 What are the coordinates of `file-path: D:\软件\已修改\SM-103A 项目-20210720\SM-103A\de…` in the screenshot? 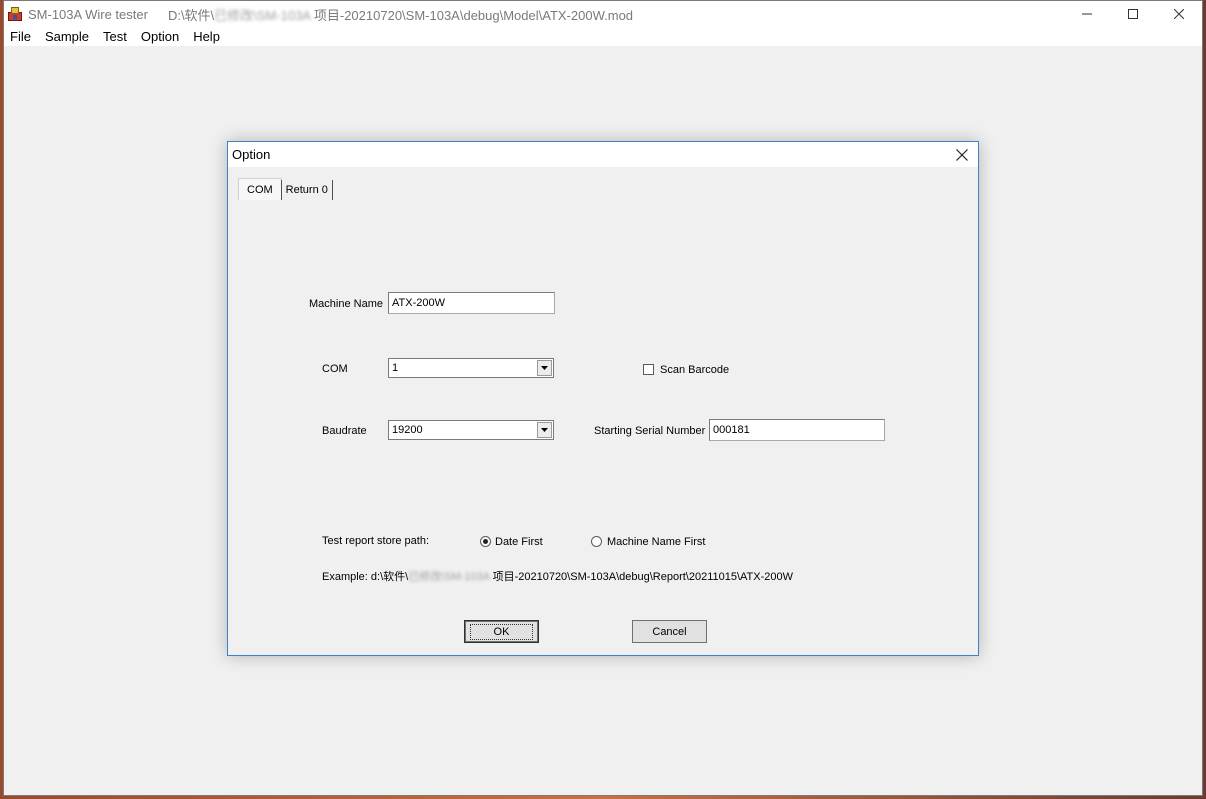 It's located at (400, 15).